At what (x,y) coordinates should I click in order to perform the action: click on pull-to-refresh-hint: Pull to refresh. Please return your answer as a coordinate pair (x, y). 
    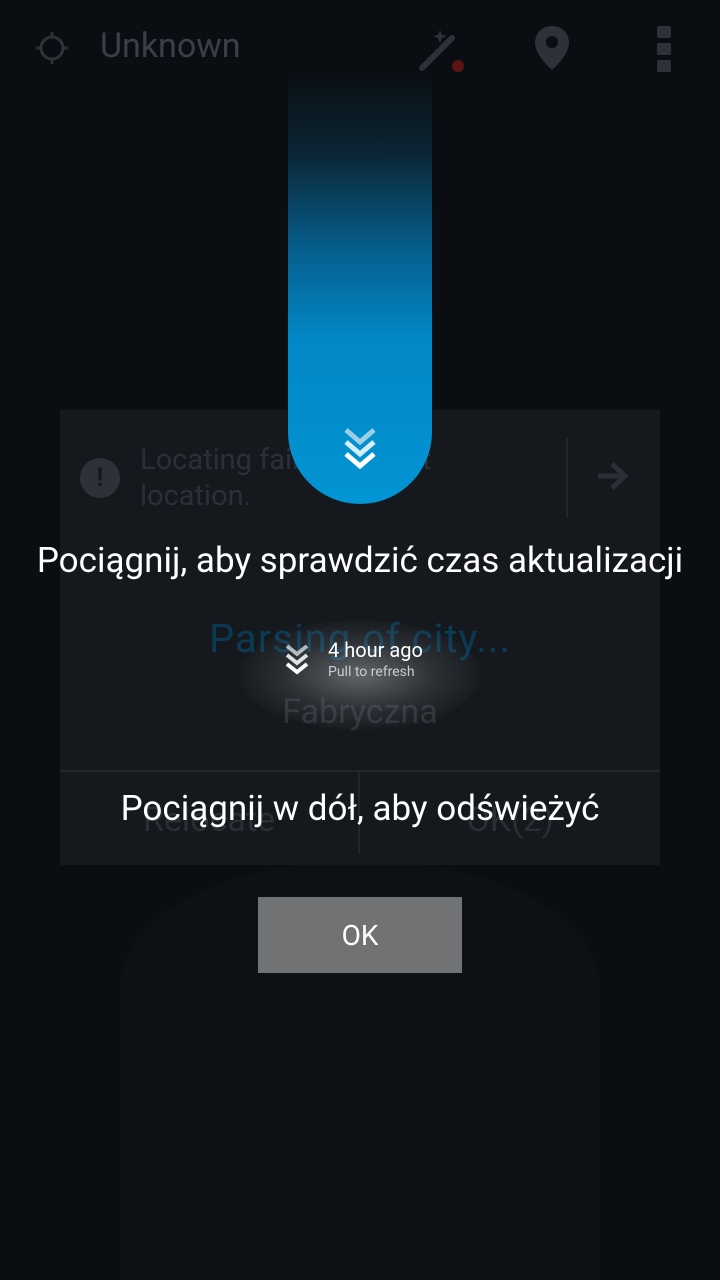
    Looking at the image, I should click on (371, 672).